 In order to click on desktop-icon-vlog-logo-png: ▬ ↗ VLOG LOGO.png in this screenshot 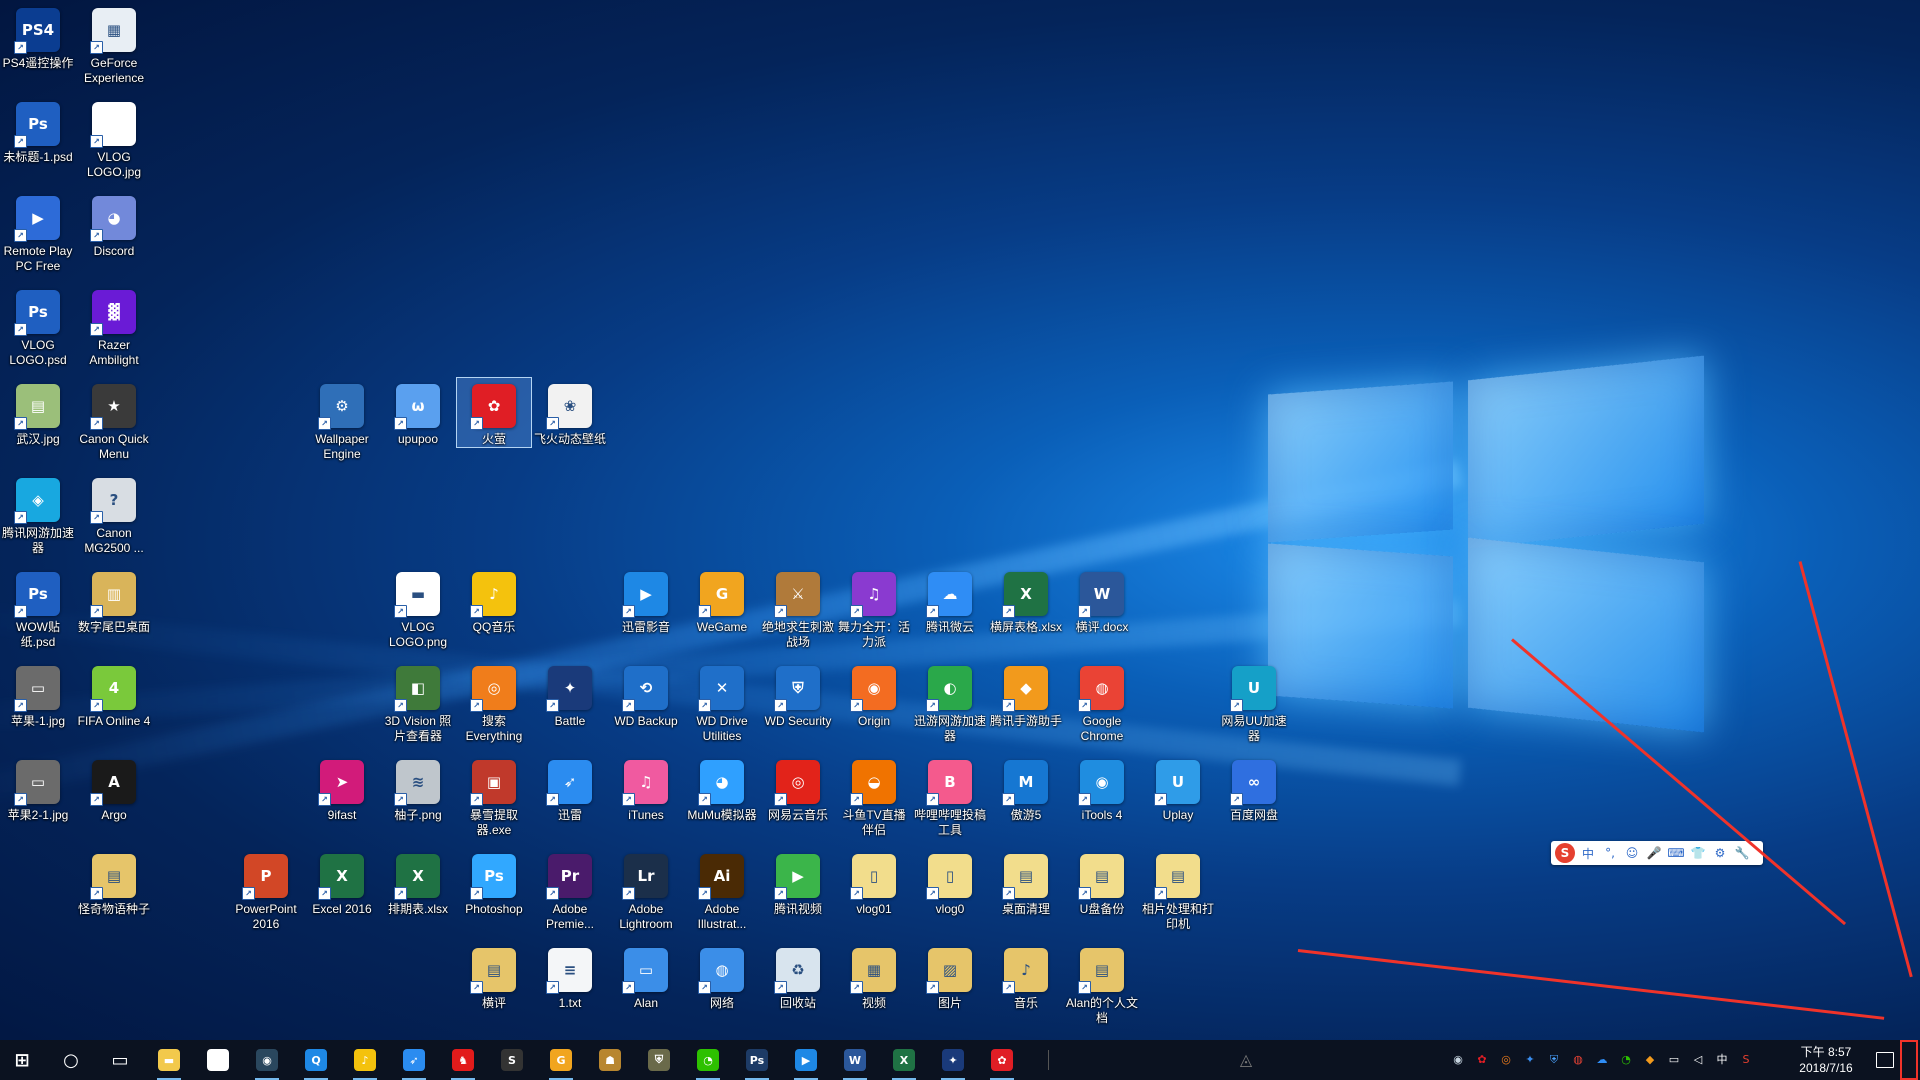, I will do `click(418, 608)`.